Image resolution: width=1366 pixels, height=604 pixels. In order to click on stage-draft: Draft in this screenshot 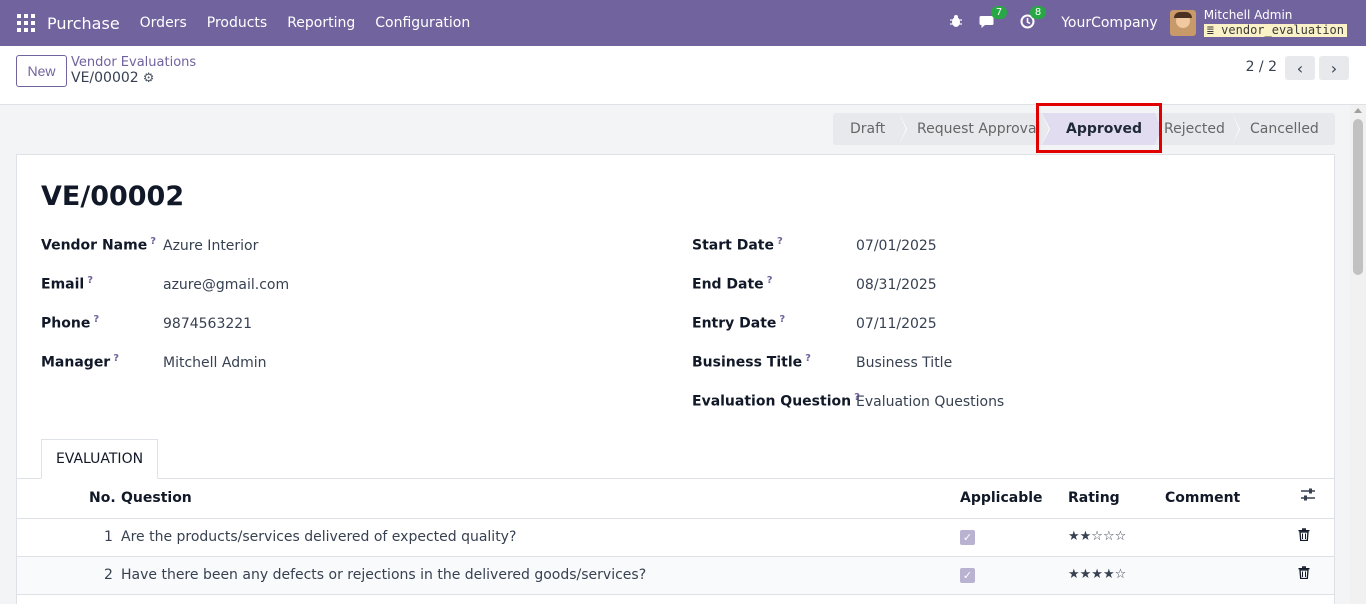, I will do `click(870, 129)`.